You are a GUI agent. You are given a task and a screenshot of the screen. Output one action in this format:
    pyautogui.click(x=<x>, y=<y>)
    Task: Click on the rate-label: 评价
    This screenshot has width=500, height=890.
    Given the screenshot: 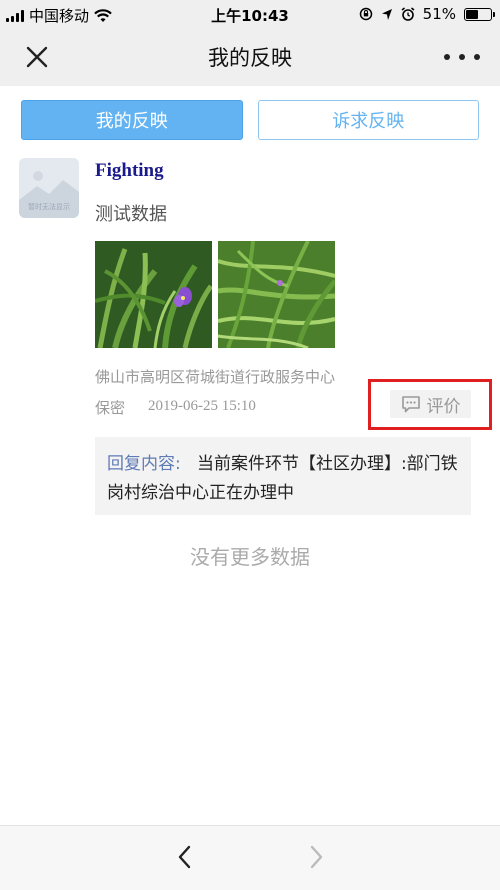 What is the action you would take?
    pyautogui.click(x=443, y=406)
    